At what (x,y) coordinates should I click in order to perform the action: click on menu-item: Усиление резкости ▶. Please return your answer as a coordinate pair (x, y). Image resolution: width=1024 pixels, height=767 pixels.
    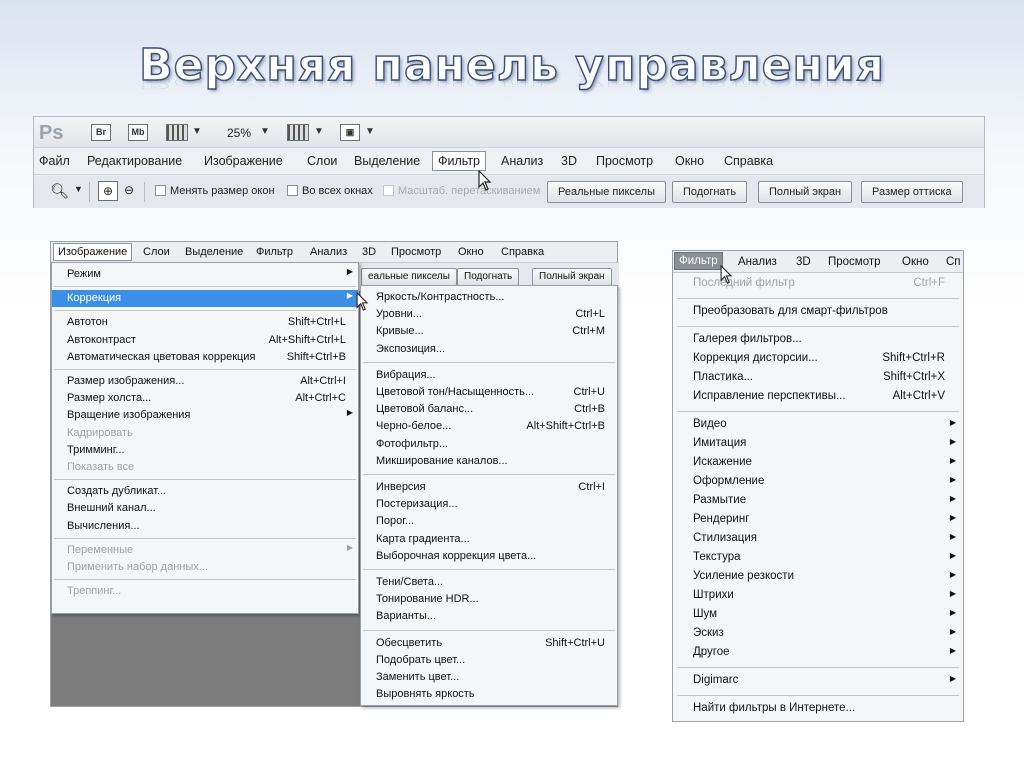
    Looking at the image, I should click on (818, 577).